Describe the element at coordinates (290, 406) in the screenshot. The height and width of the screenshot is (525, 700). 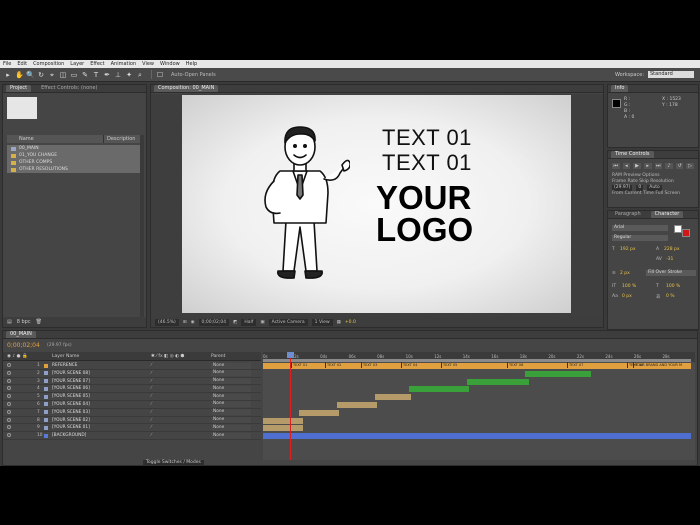
I see `playhead-line` at that location.